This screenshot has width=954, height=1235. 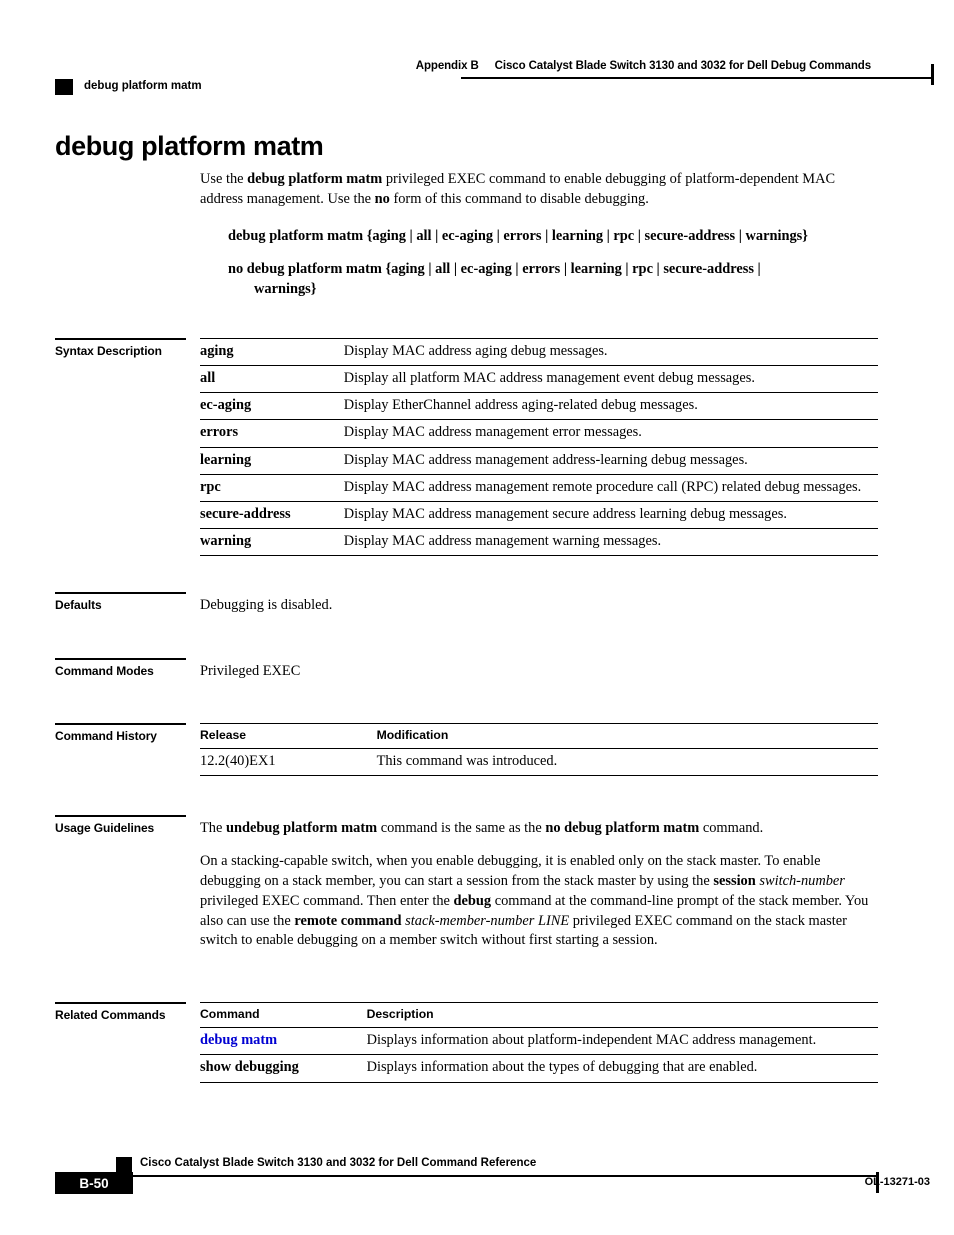 I want to click on defaults-text: Debugging is disabled., so click(x=266, y=605).